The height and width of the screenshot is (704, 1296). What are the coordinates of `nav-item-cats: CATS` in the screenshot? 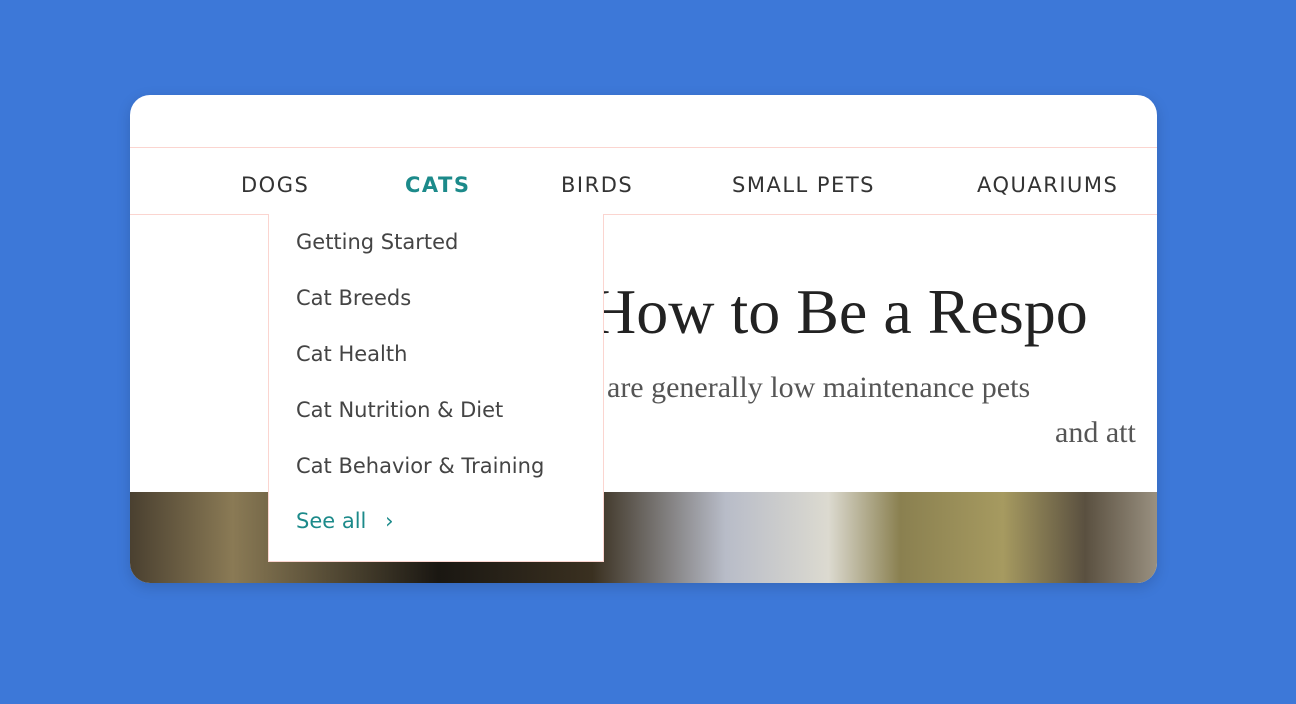 It's located at (437, 185).